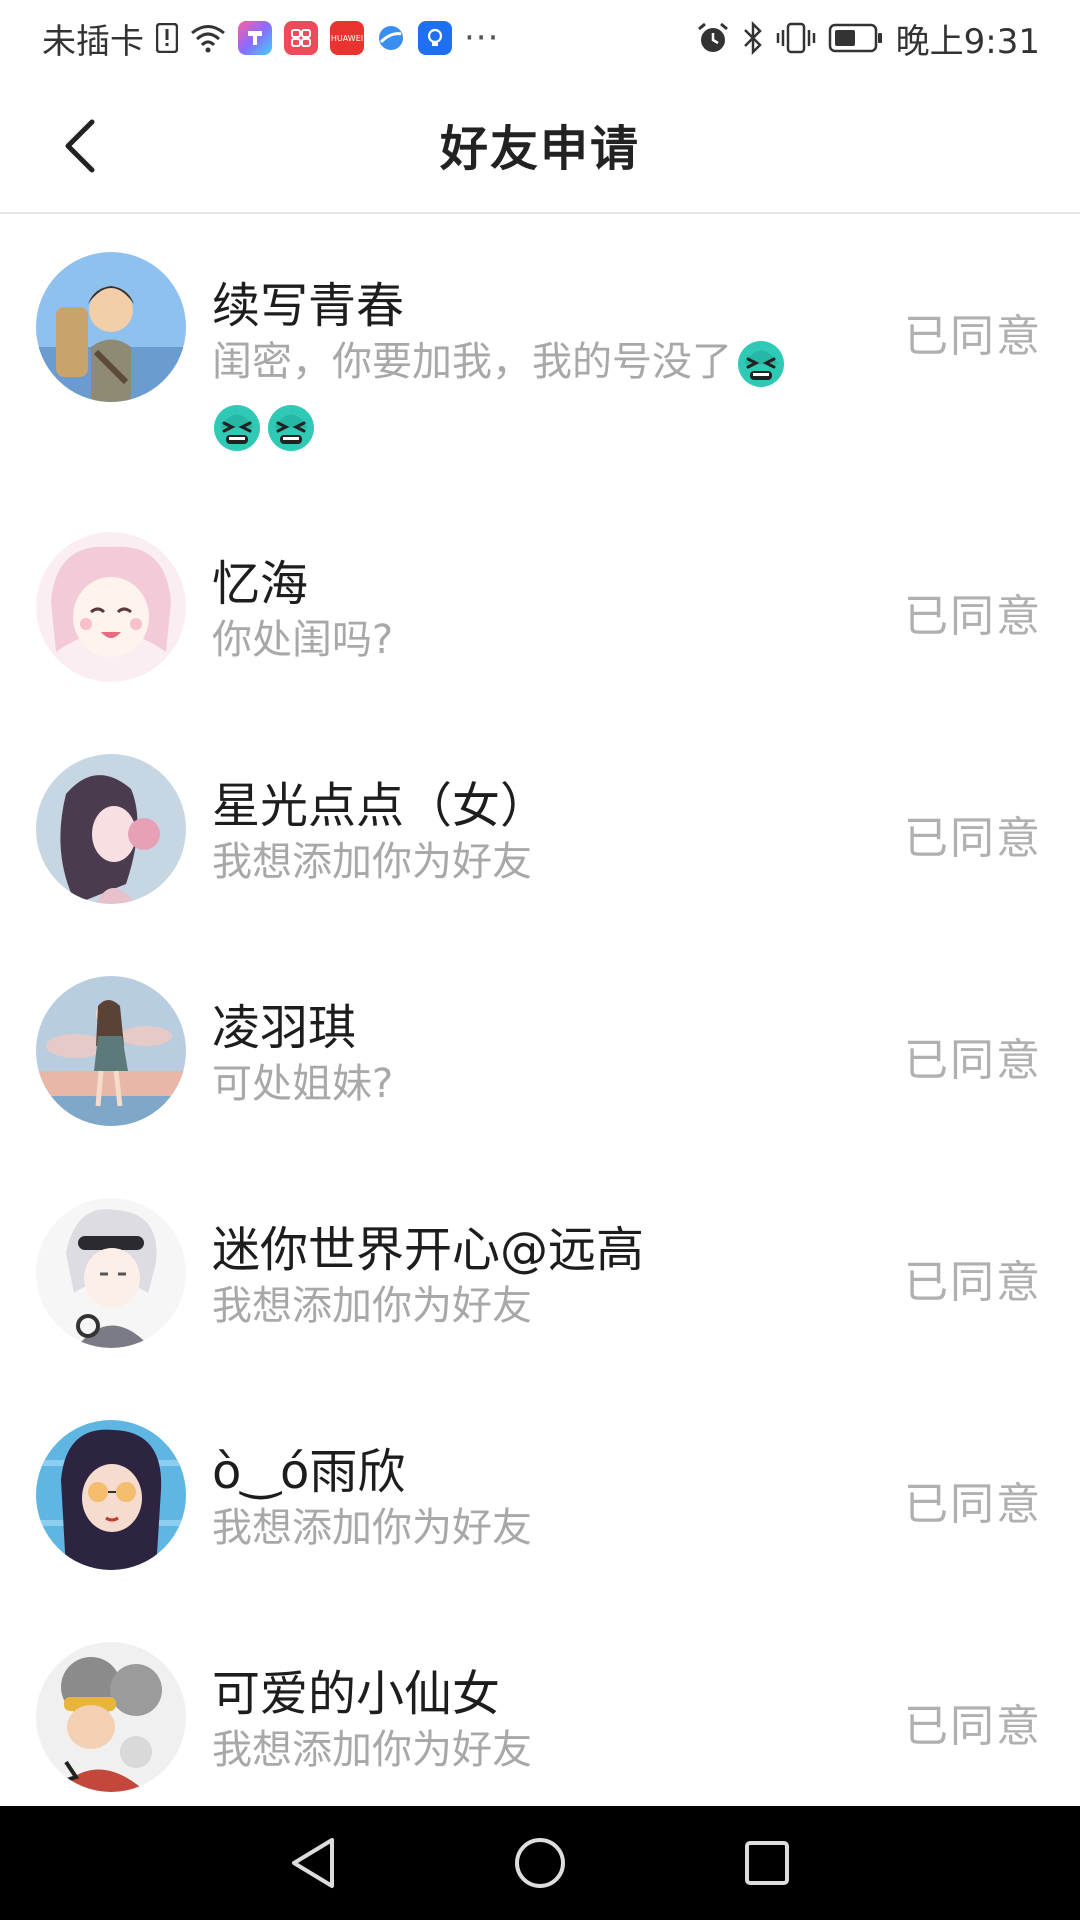 This screenshot has width=1080, height=1920. I want to click on request-name: 续写青春, so click(308, 306).